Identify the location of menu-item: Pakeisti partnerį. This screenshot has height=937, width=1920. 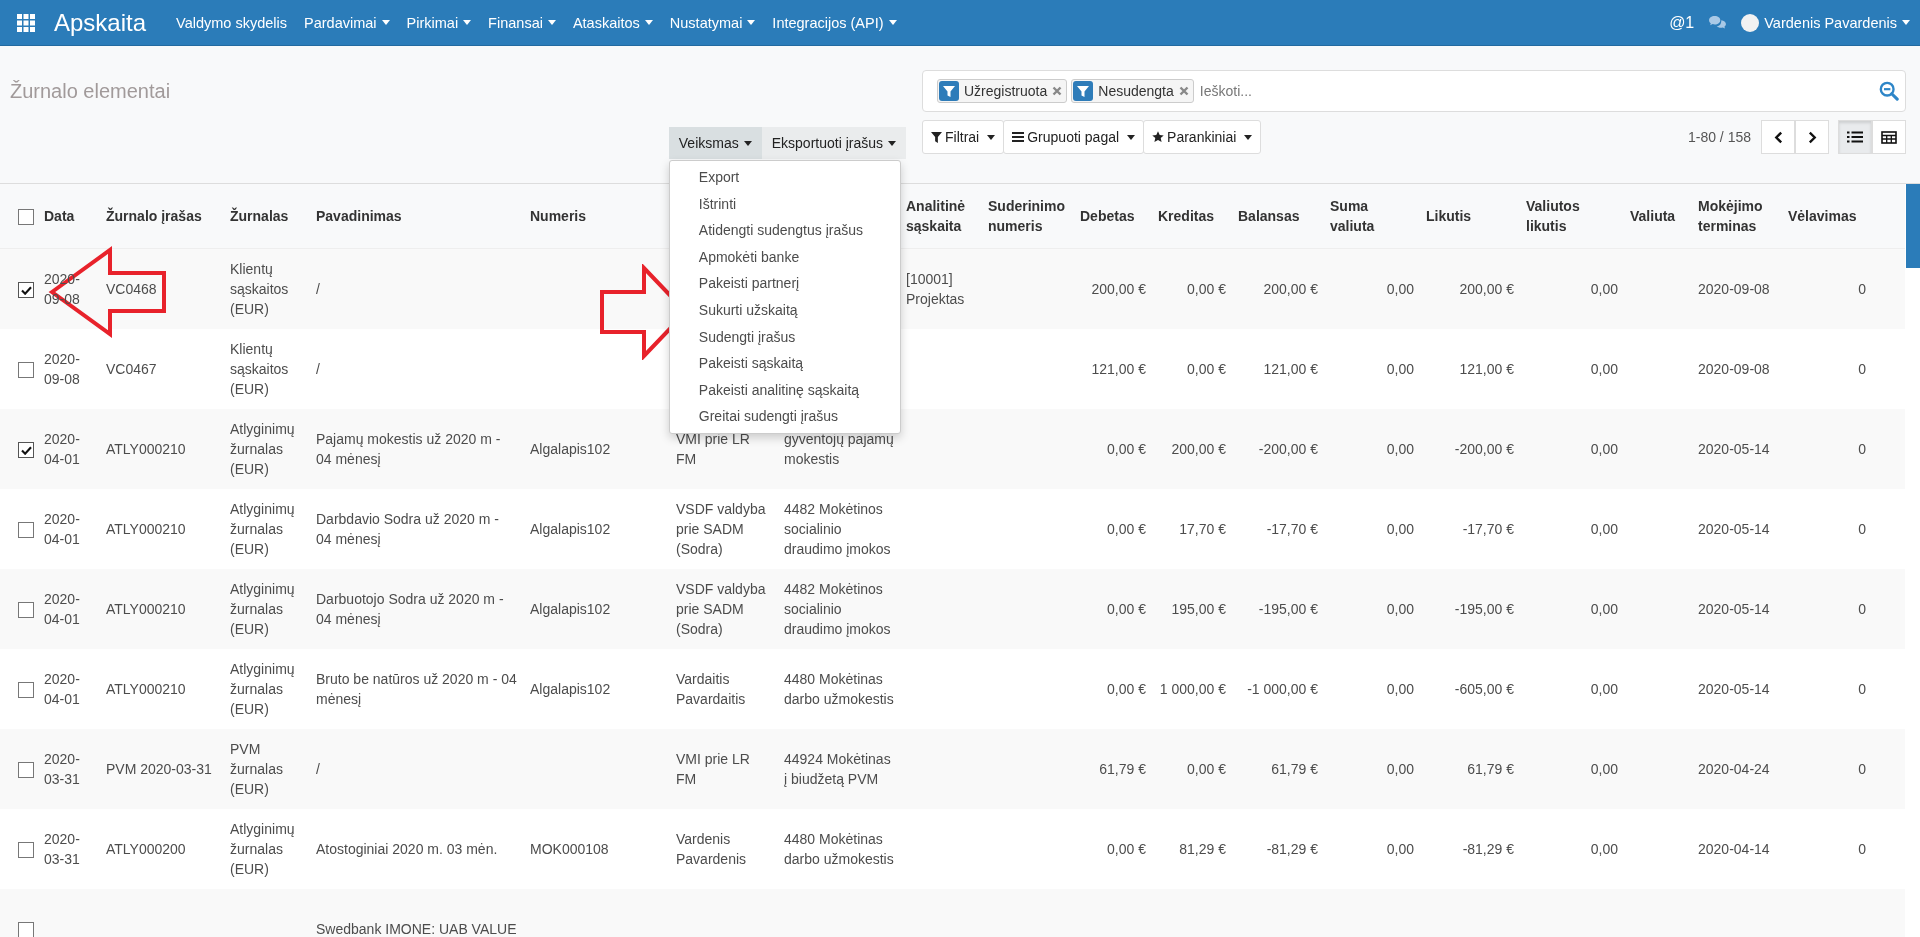
(784, 283).